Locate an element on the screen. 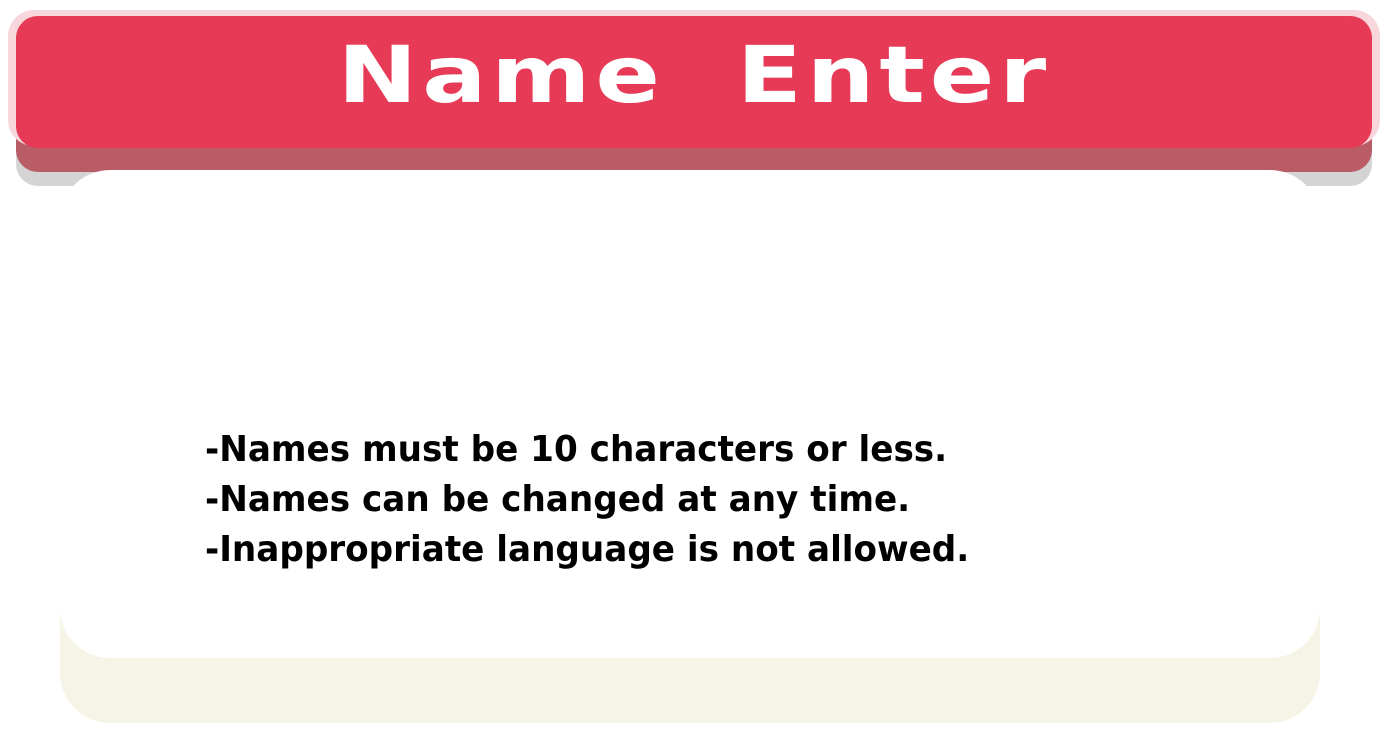 This screenshot has width=1388, height=748. rule-item-length: -Names must be 10 characters or less. is located at coordinates (576, 449).